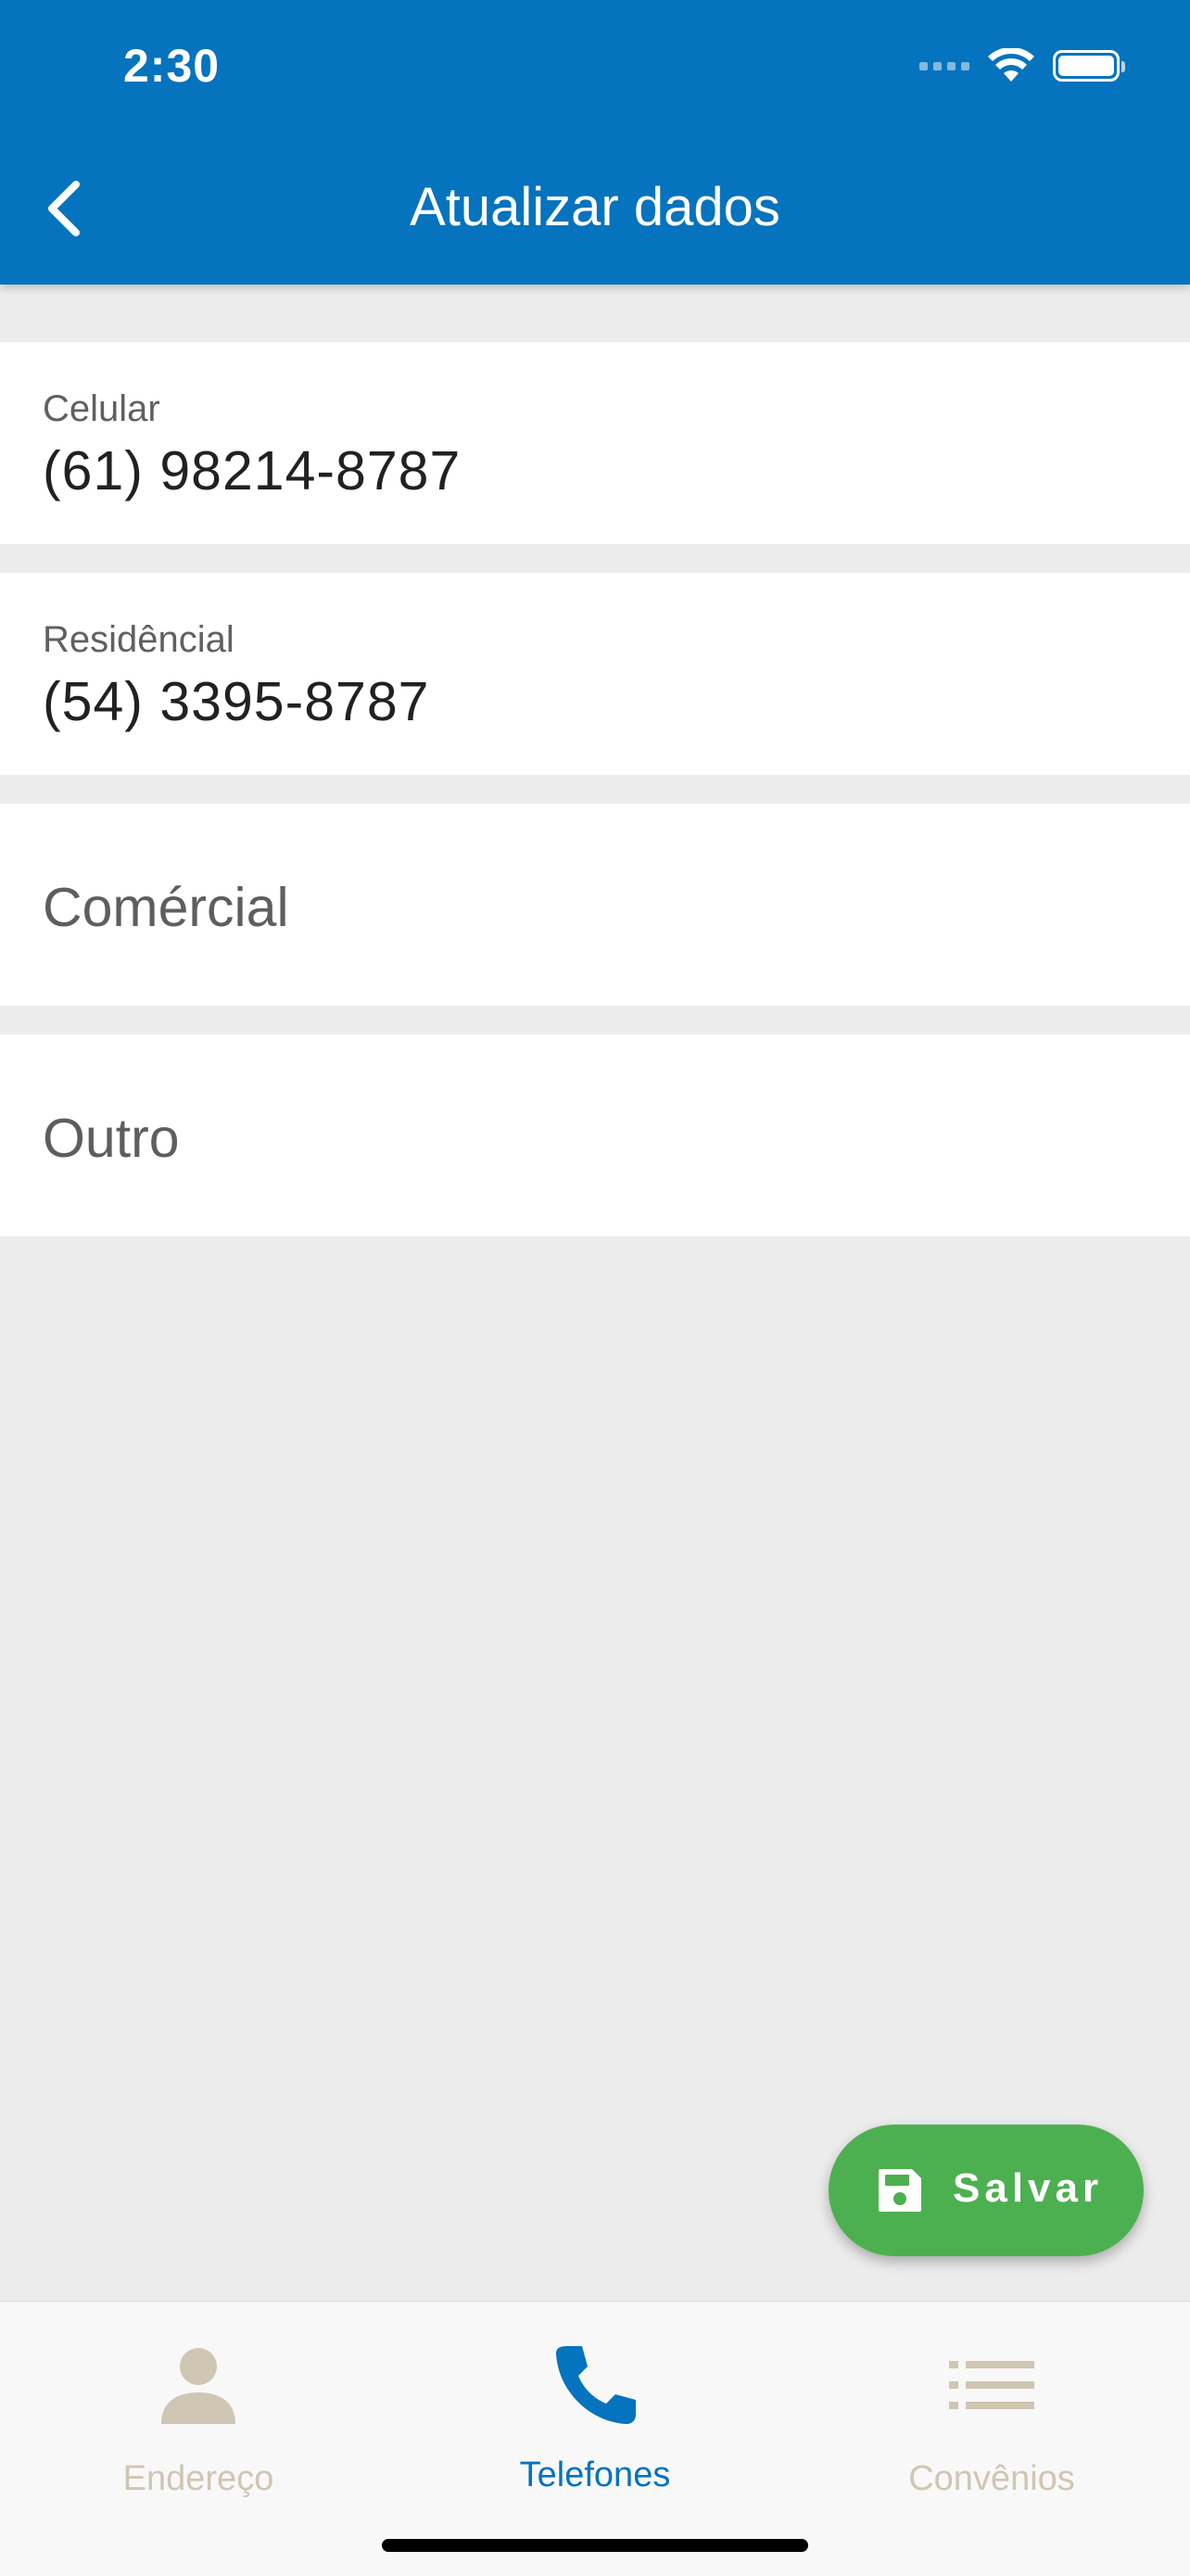 This screenshot has height=2576, width=1190. What do you see at coordinates (236, 701) in the screenshot?
I see `residencial-value: (54) 3395-8787` at bounding box center [236, 701].